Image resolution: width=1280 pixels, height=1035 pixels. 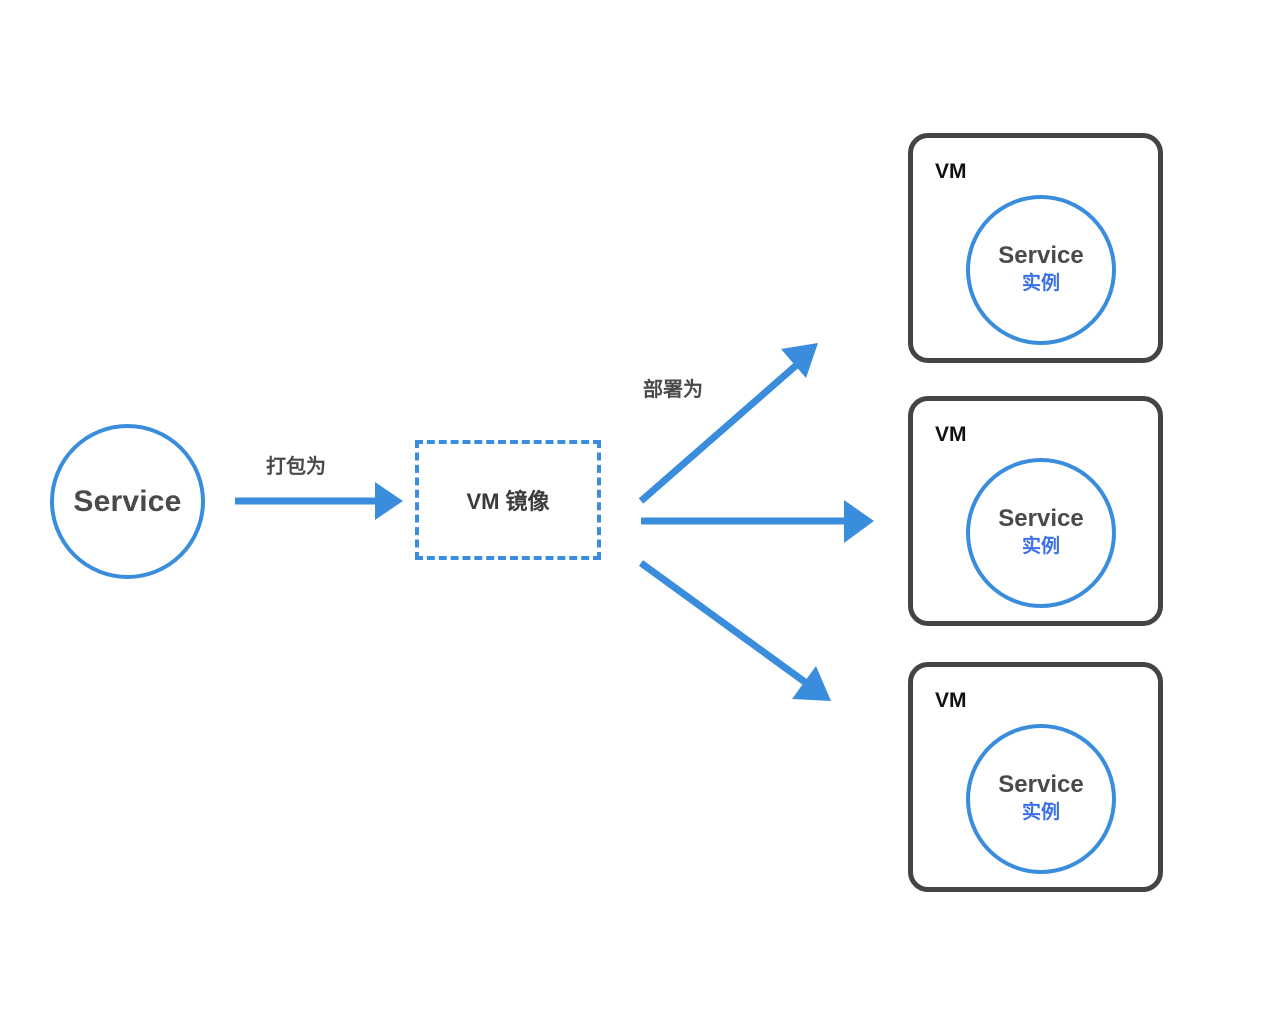 What do you see at coordinates (1041, 519) in the screenshot?
I see `service-instance-name-2: Service` at bounding box center [1041, 519].